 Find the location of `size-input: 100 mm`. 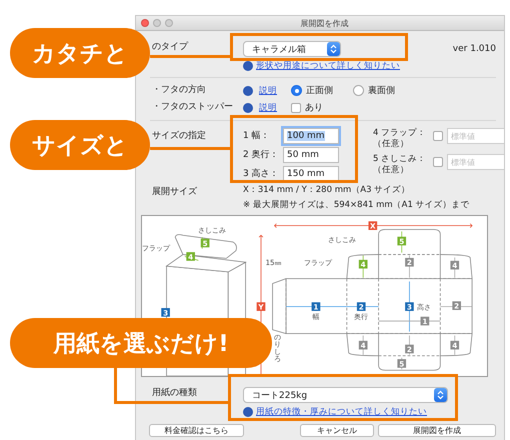

size-input: 100 mm is located at coordinates (311, 136).